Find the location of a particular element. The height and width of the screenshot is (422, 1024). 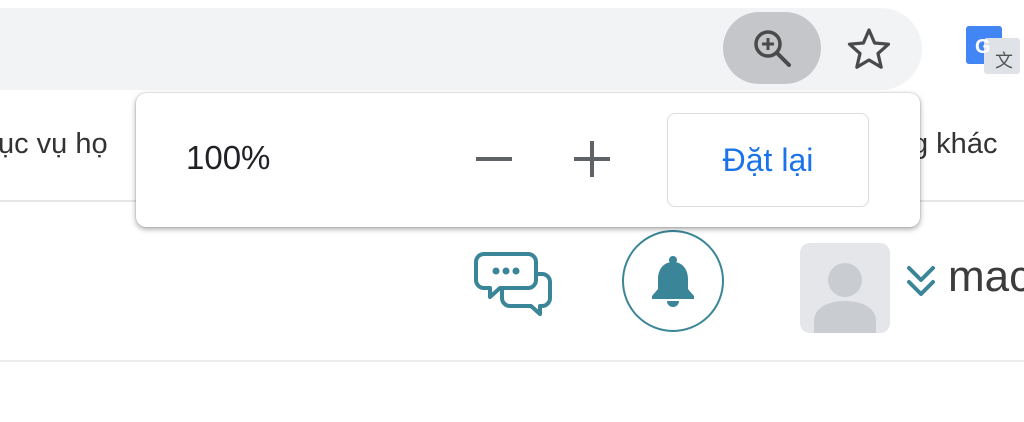

double-chevron-down-icon is located at coordinates (921, 282).